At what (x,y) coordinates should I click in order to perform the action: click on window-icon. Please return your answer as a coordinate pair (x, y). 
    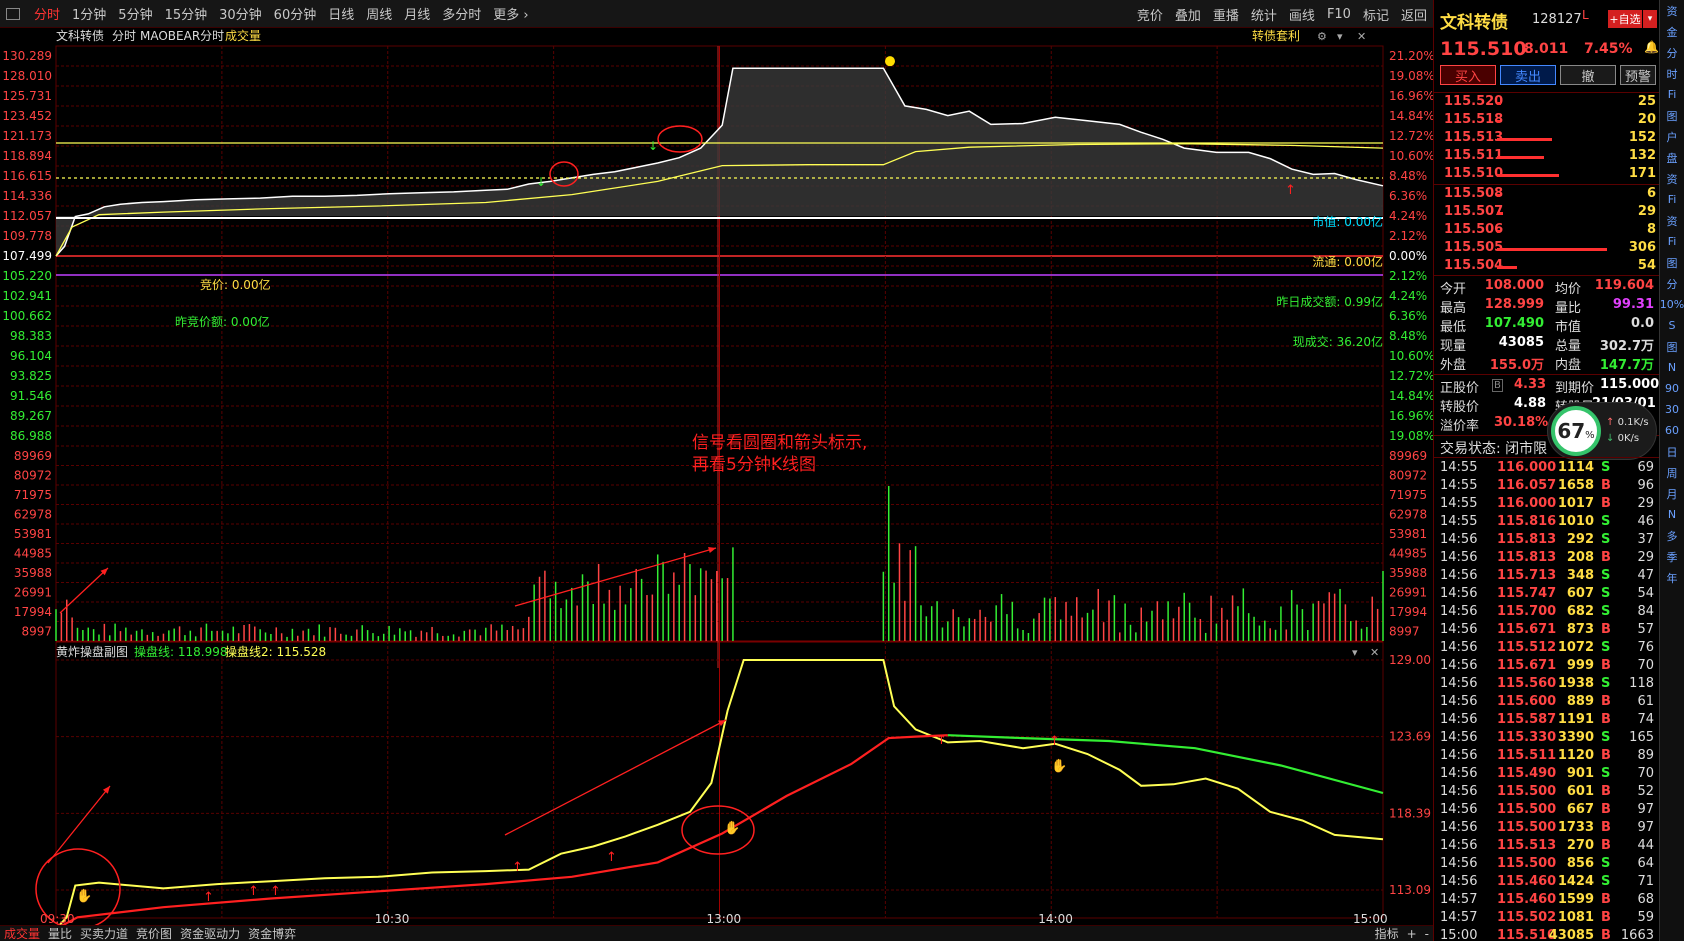
    Looking at the image, I should click on (13, 13).